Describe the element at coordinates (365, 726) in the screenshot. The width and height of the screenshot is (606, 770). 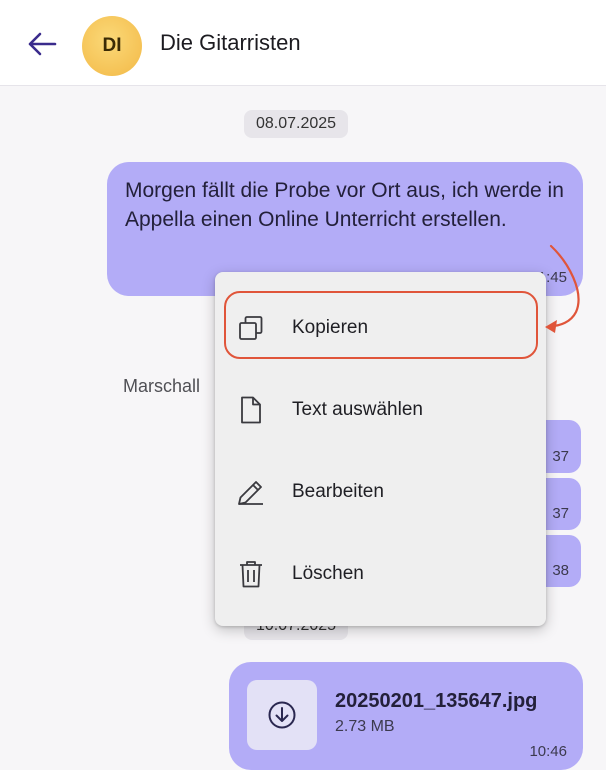
I see `file-size: 2.73 MB` at that location.